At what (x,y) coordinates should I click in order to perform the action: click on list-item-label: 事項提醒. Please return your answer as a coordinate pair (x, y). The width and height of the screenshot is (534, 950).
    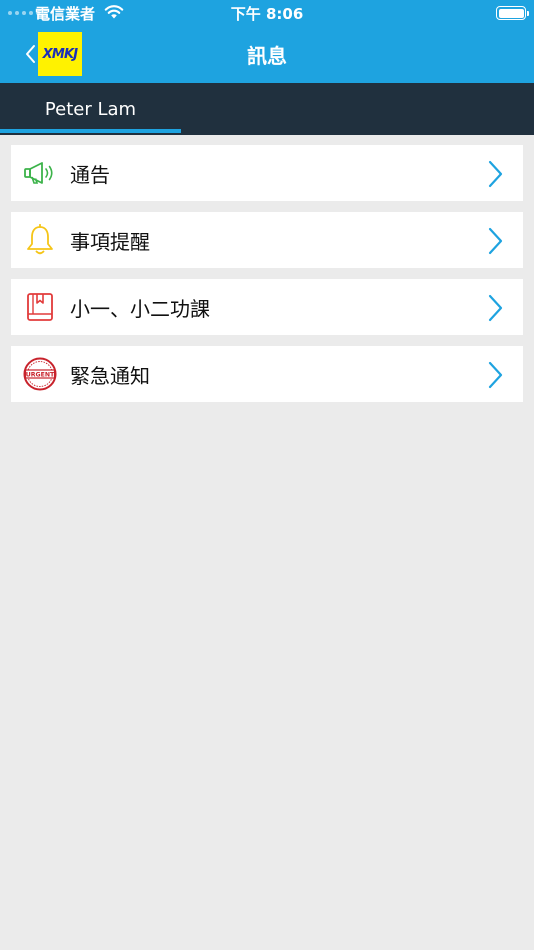
    Looking at the image, I should click on (110, 241).